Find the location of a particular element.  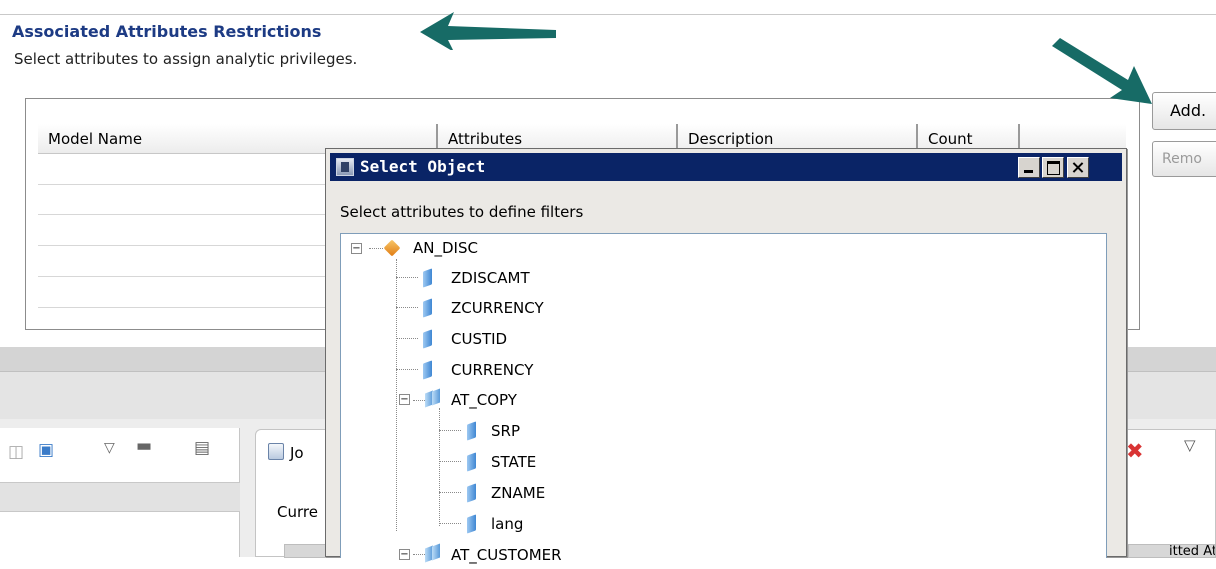

close-button is located at coordinates (1078, 167).